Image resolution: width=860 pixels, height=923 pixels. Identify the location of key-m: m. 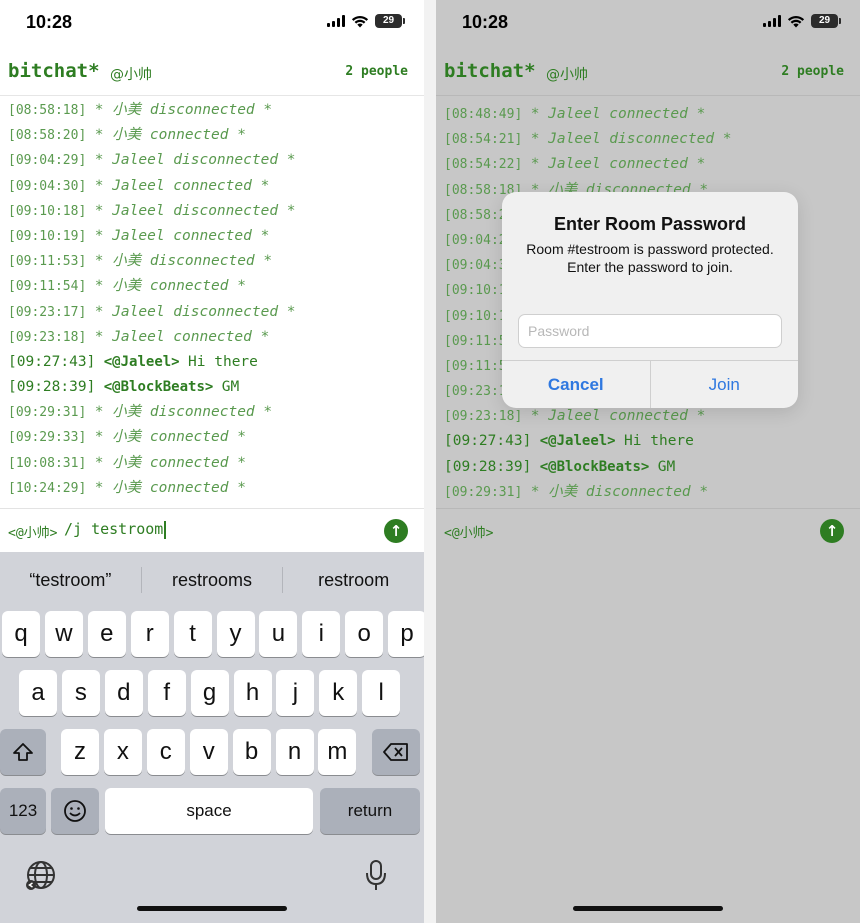
(337, 752).